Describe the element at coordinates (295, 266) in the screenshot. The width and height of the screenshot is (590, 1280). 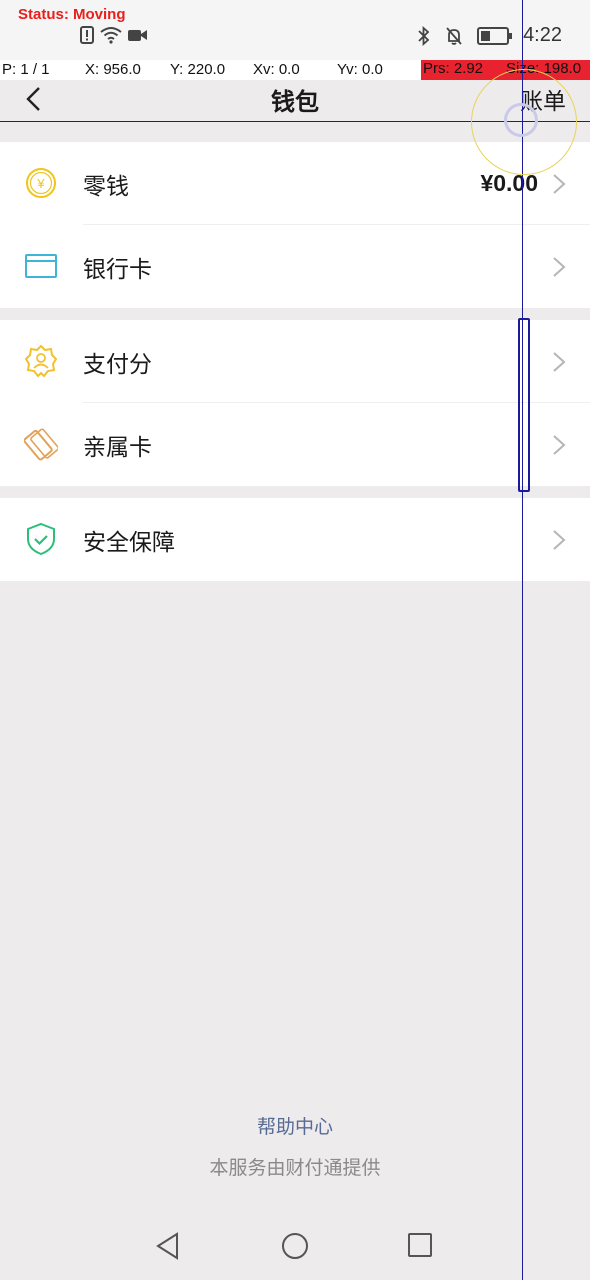
I see `list-item-bank-card: 银行卡` at that location.